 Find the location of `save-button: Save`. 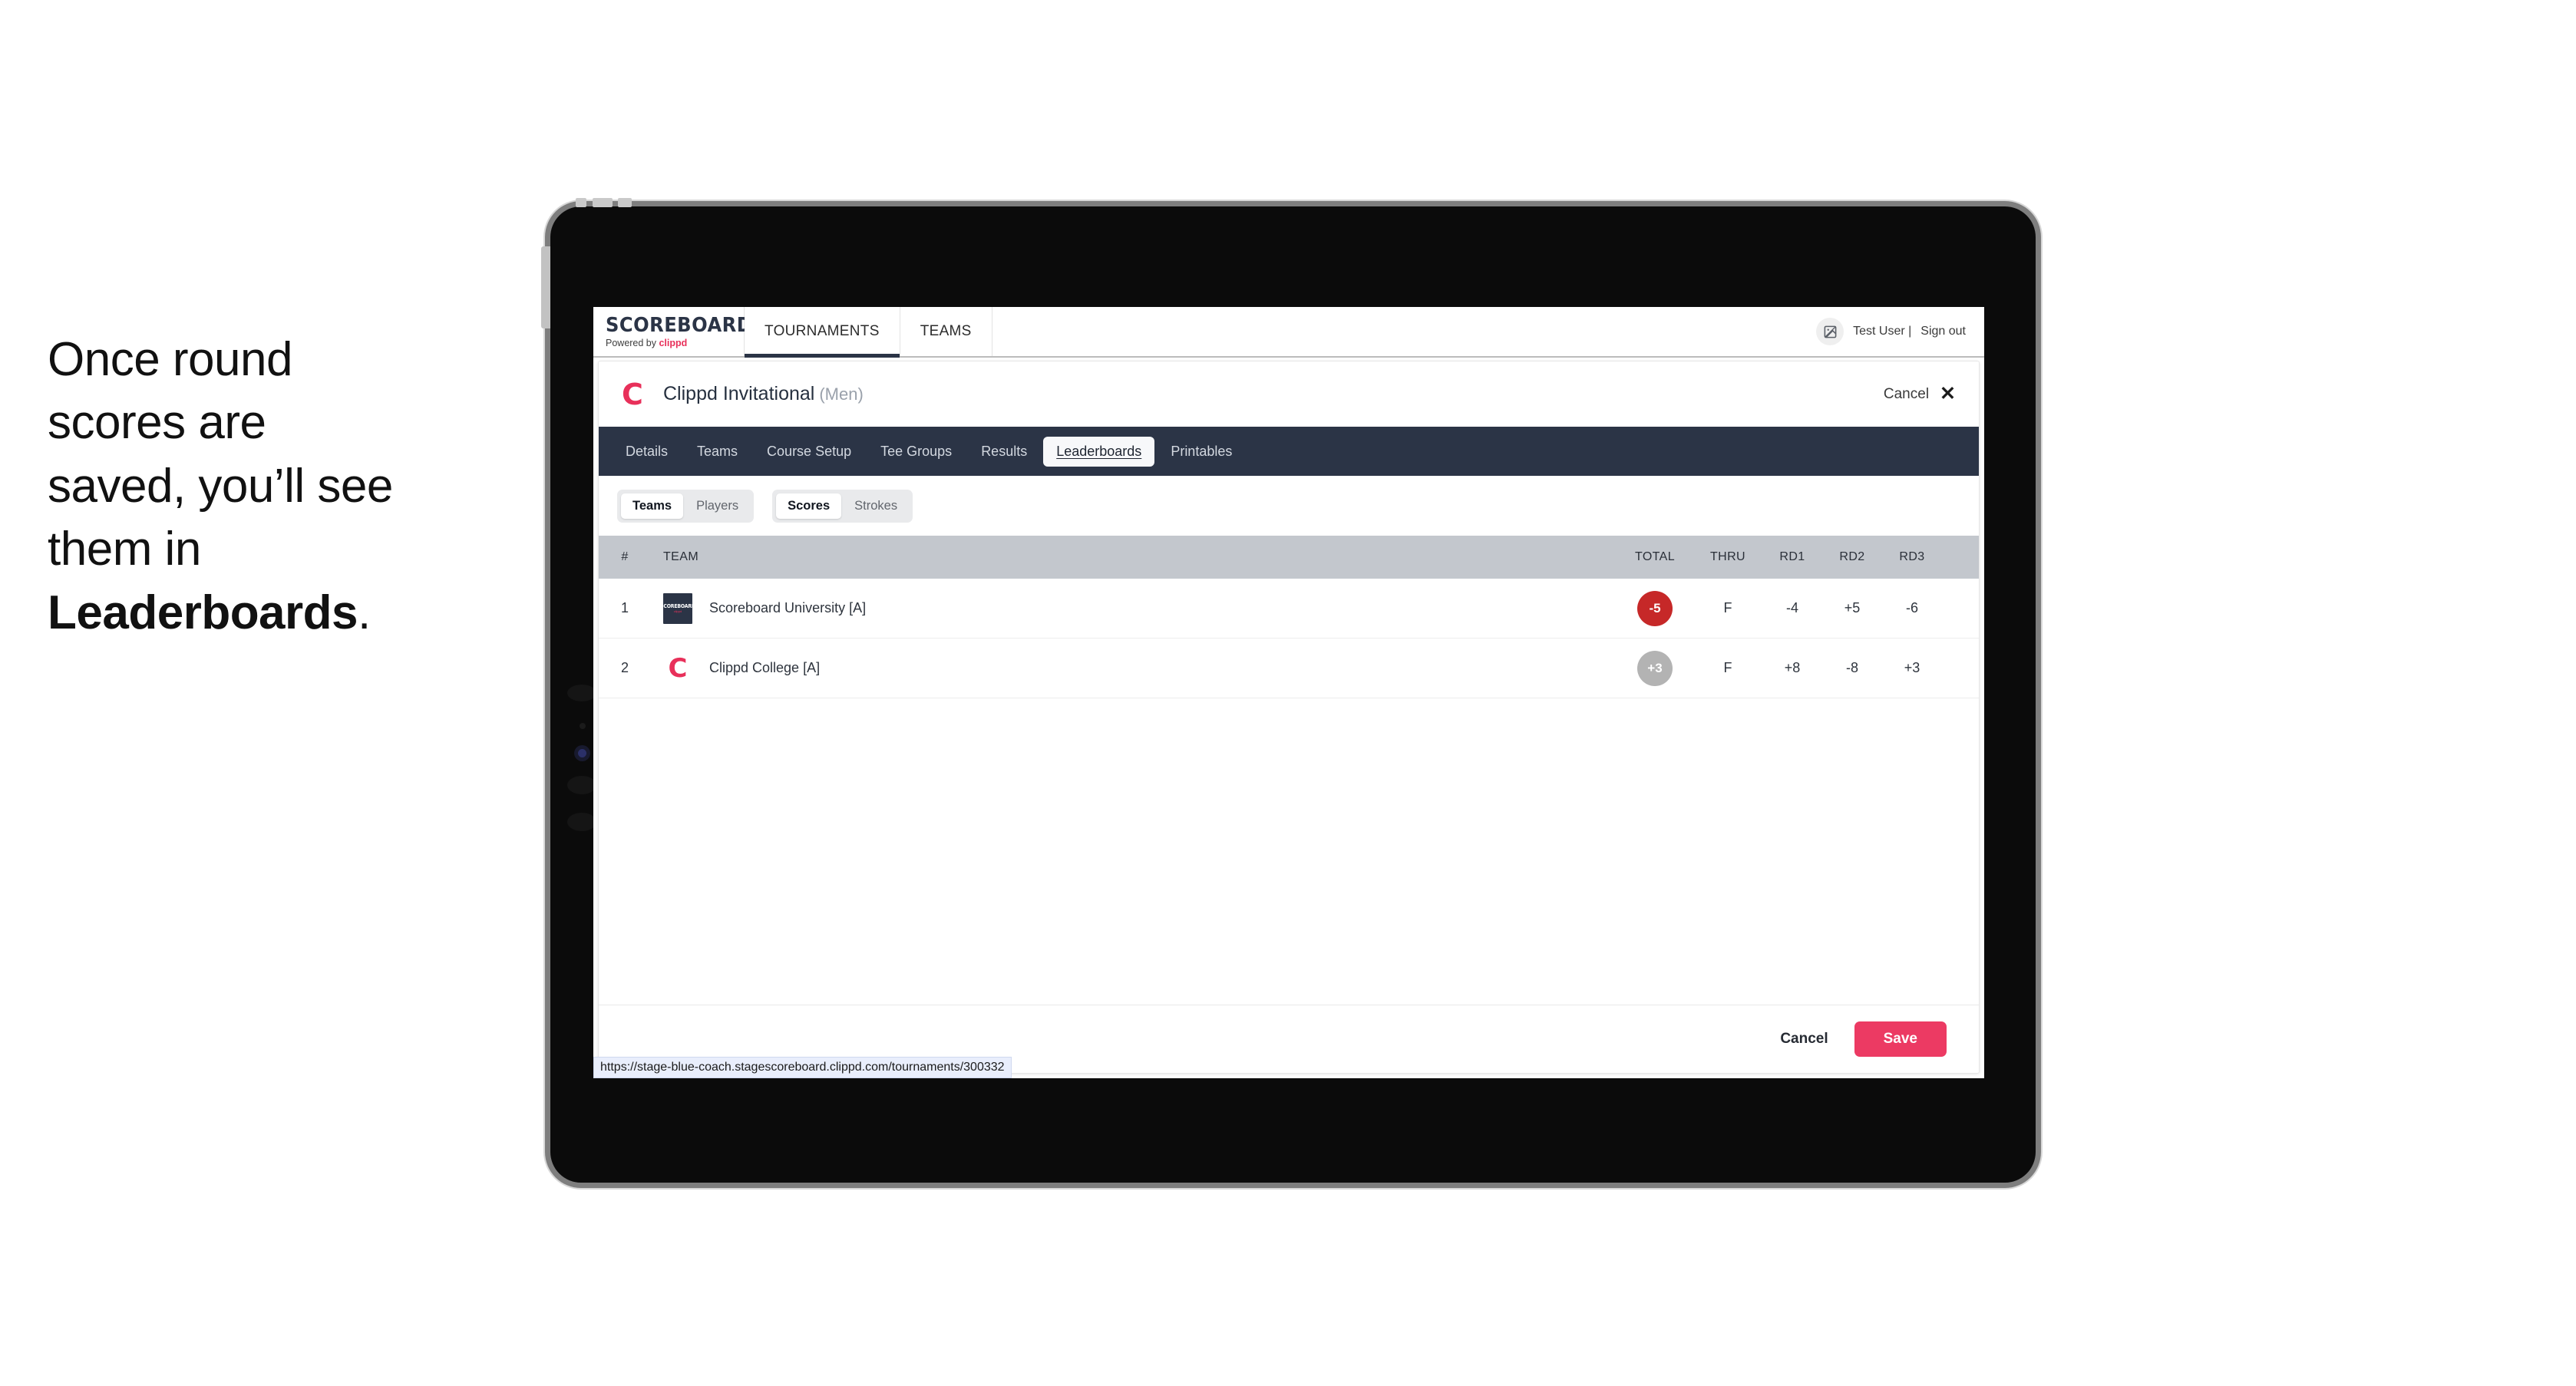

save-button: Save is located at coordinates (1900, 1039).